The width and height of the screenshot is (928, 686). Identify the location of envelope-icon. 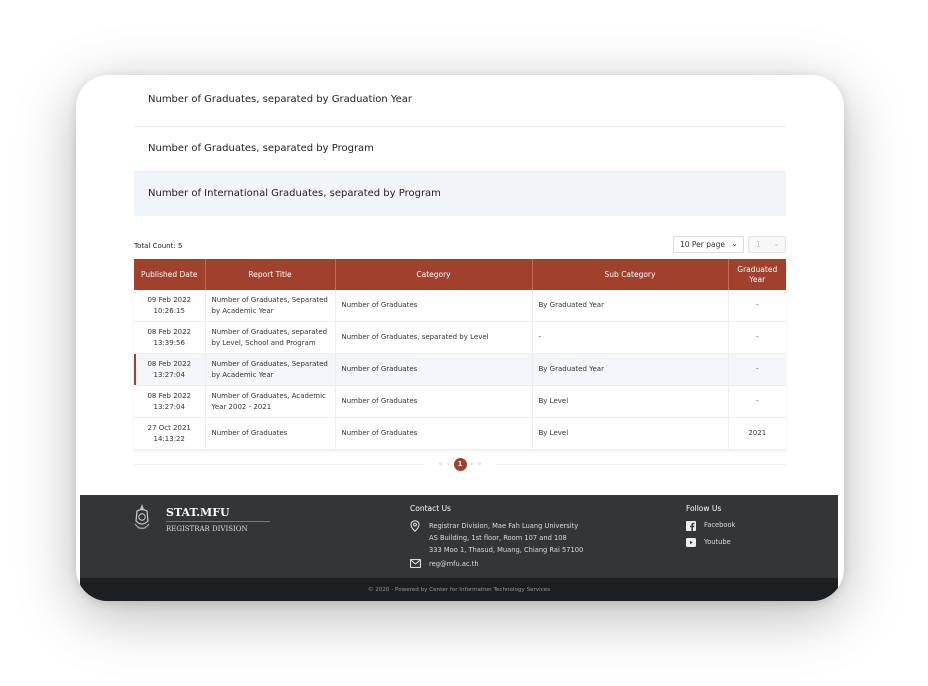
(415, 563).